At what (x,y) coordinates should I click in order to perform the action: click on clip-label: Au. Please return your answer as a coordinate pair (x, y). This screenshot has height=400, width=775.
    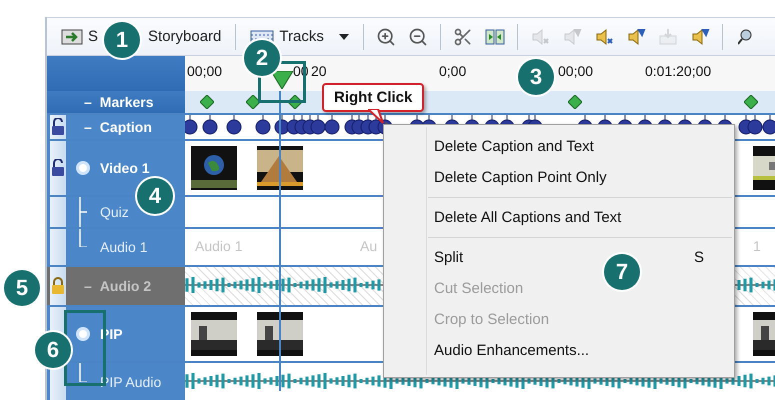
    Looking at the image, I should click on (369, 246).